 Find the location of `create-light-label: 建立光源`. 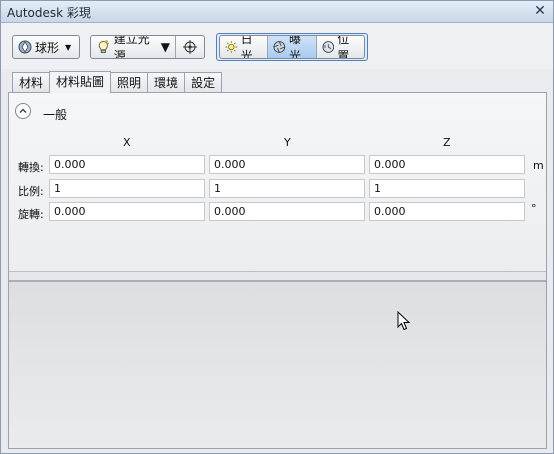

create-light-label: 建立光源 is located at coordinates (131, 47).